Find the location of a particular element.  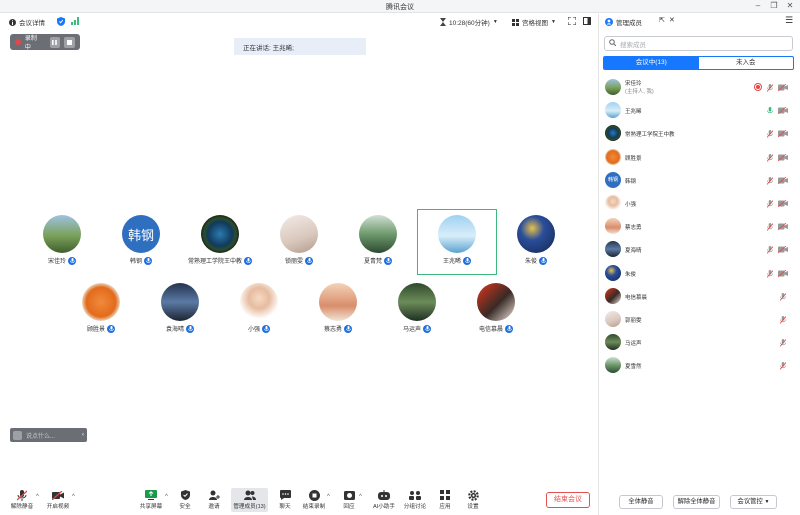

restore-icon: ❐ is located at coordinates (774, 5).